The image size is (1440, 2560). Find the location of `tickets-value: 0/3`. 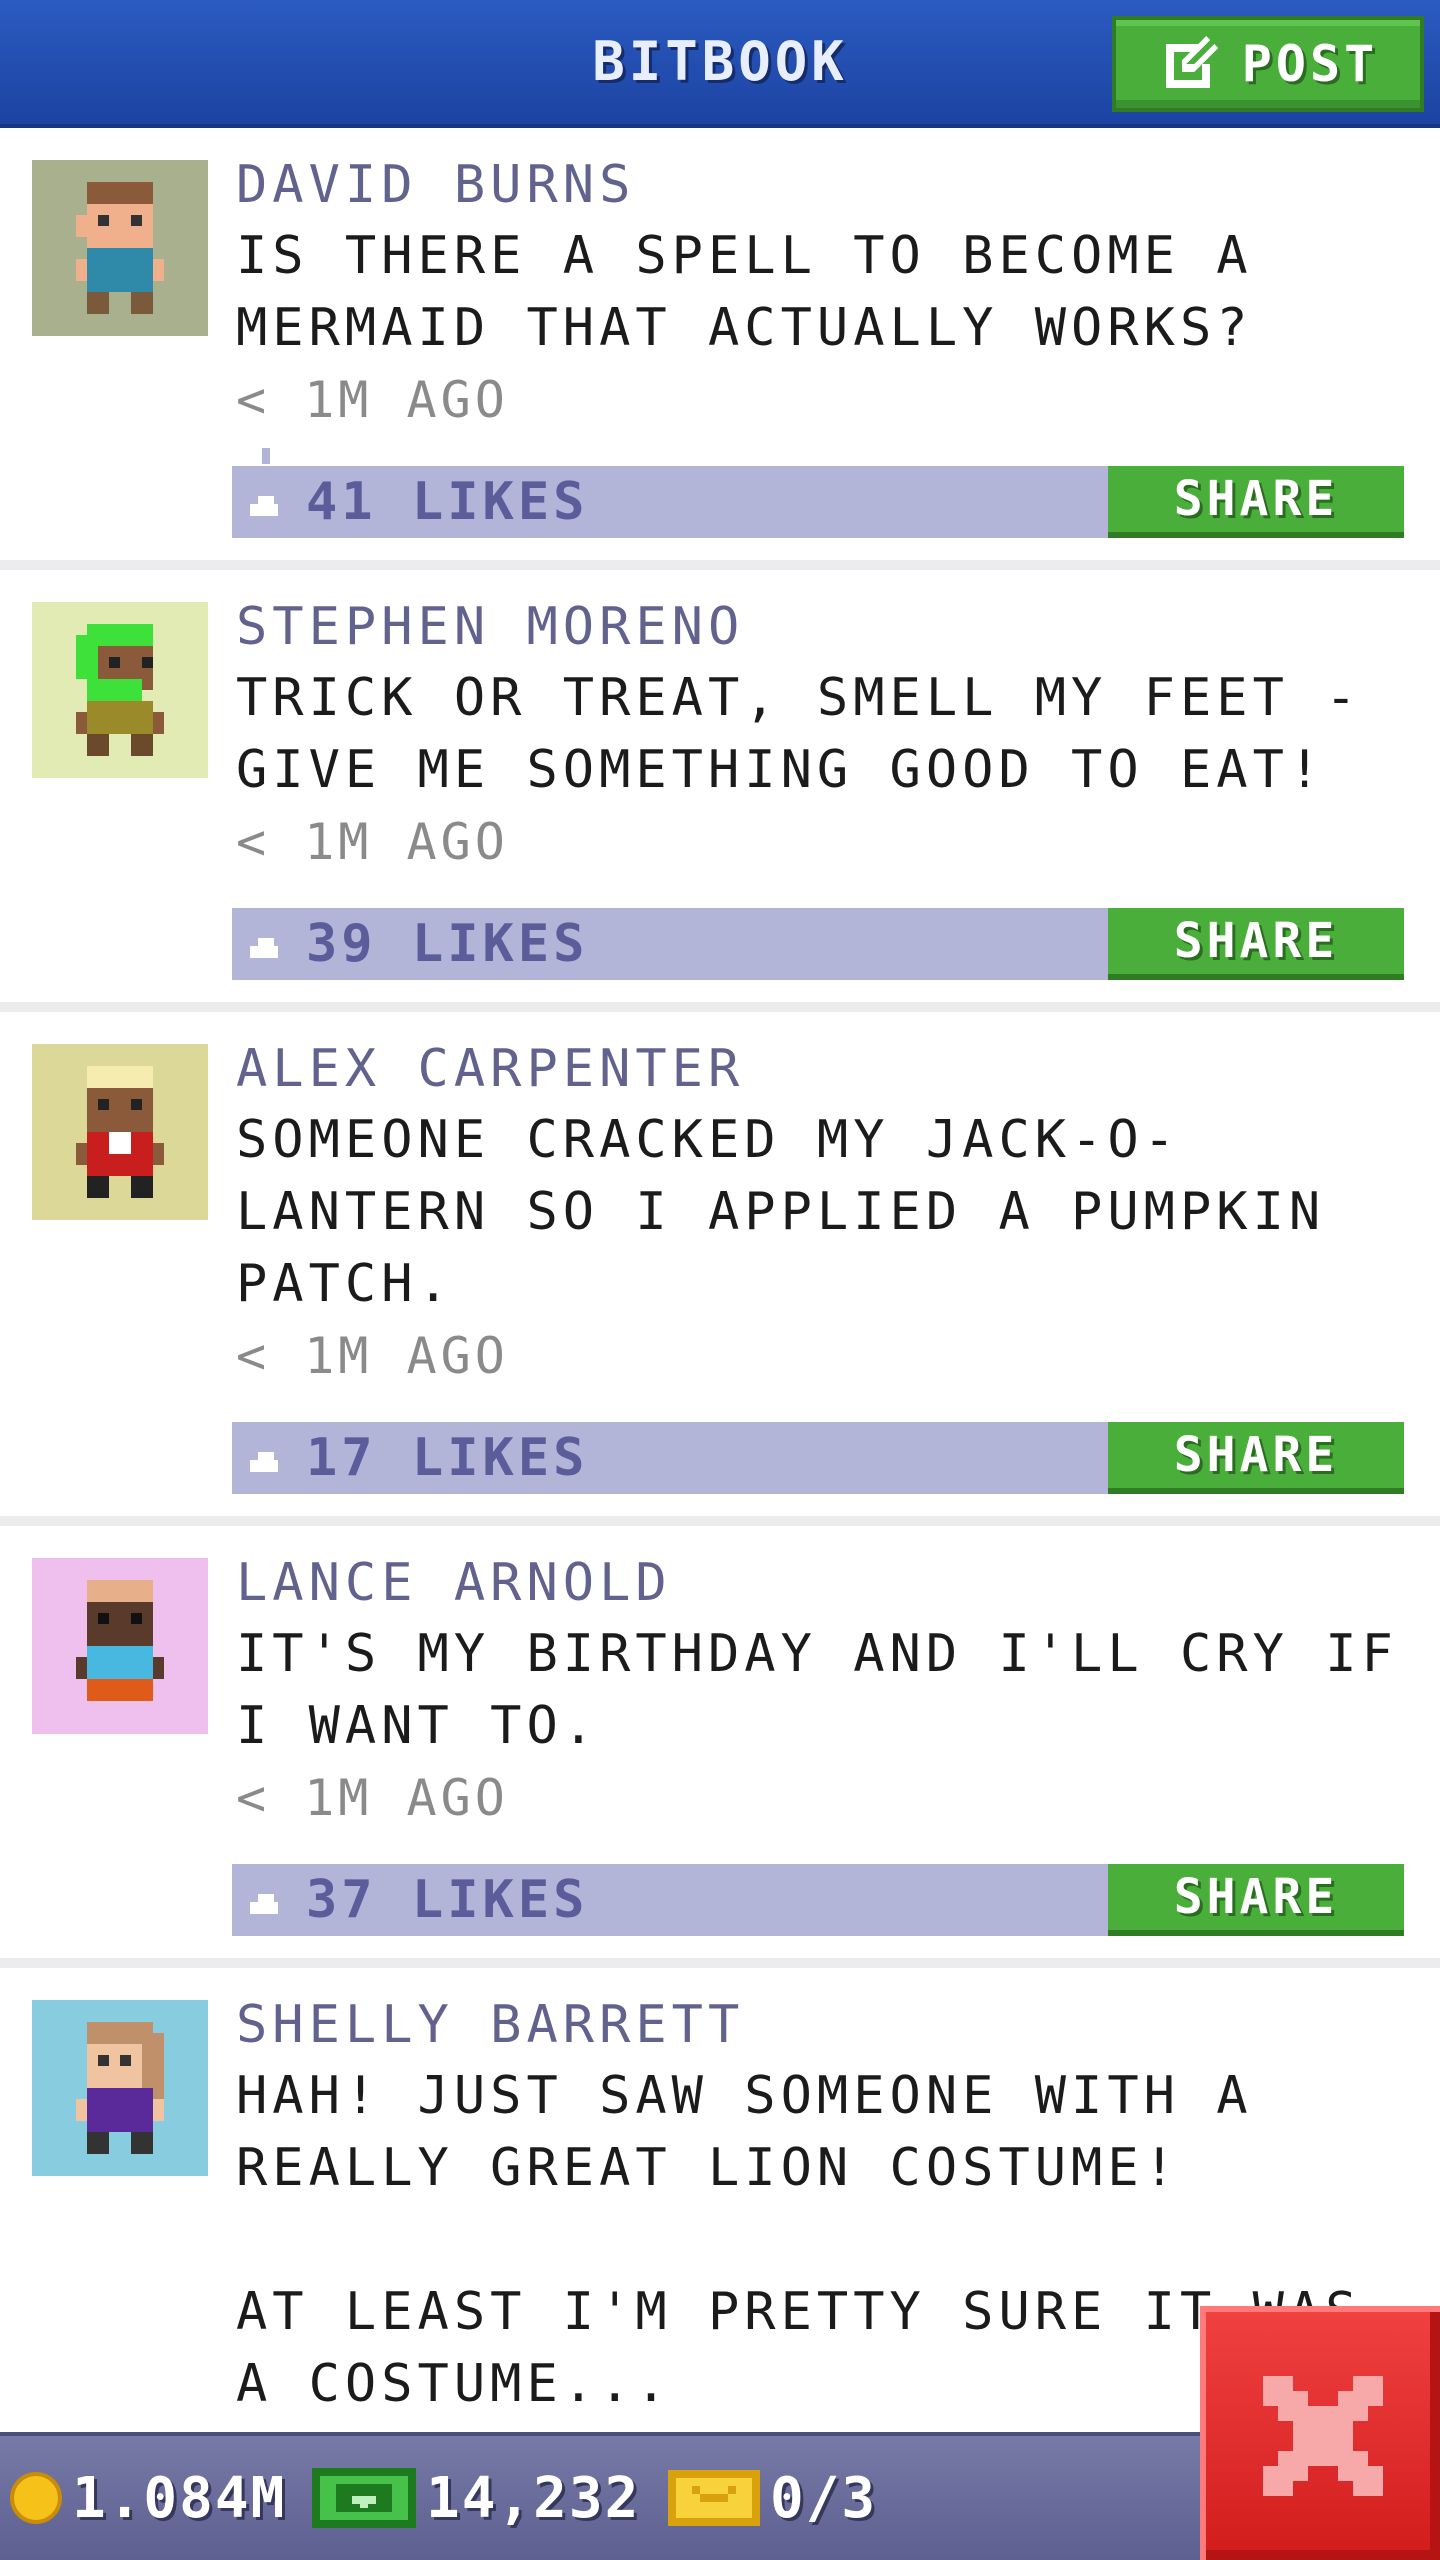

tickets-value: 0/3 is located at coordinates (824, 2498).